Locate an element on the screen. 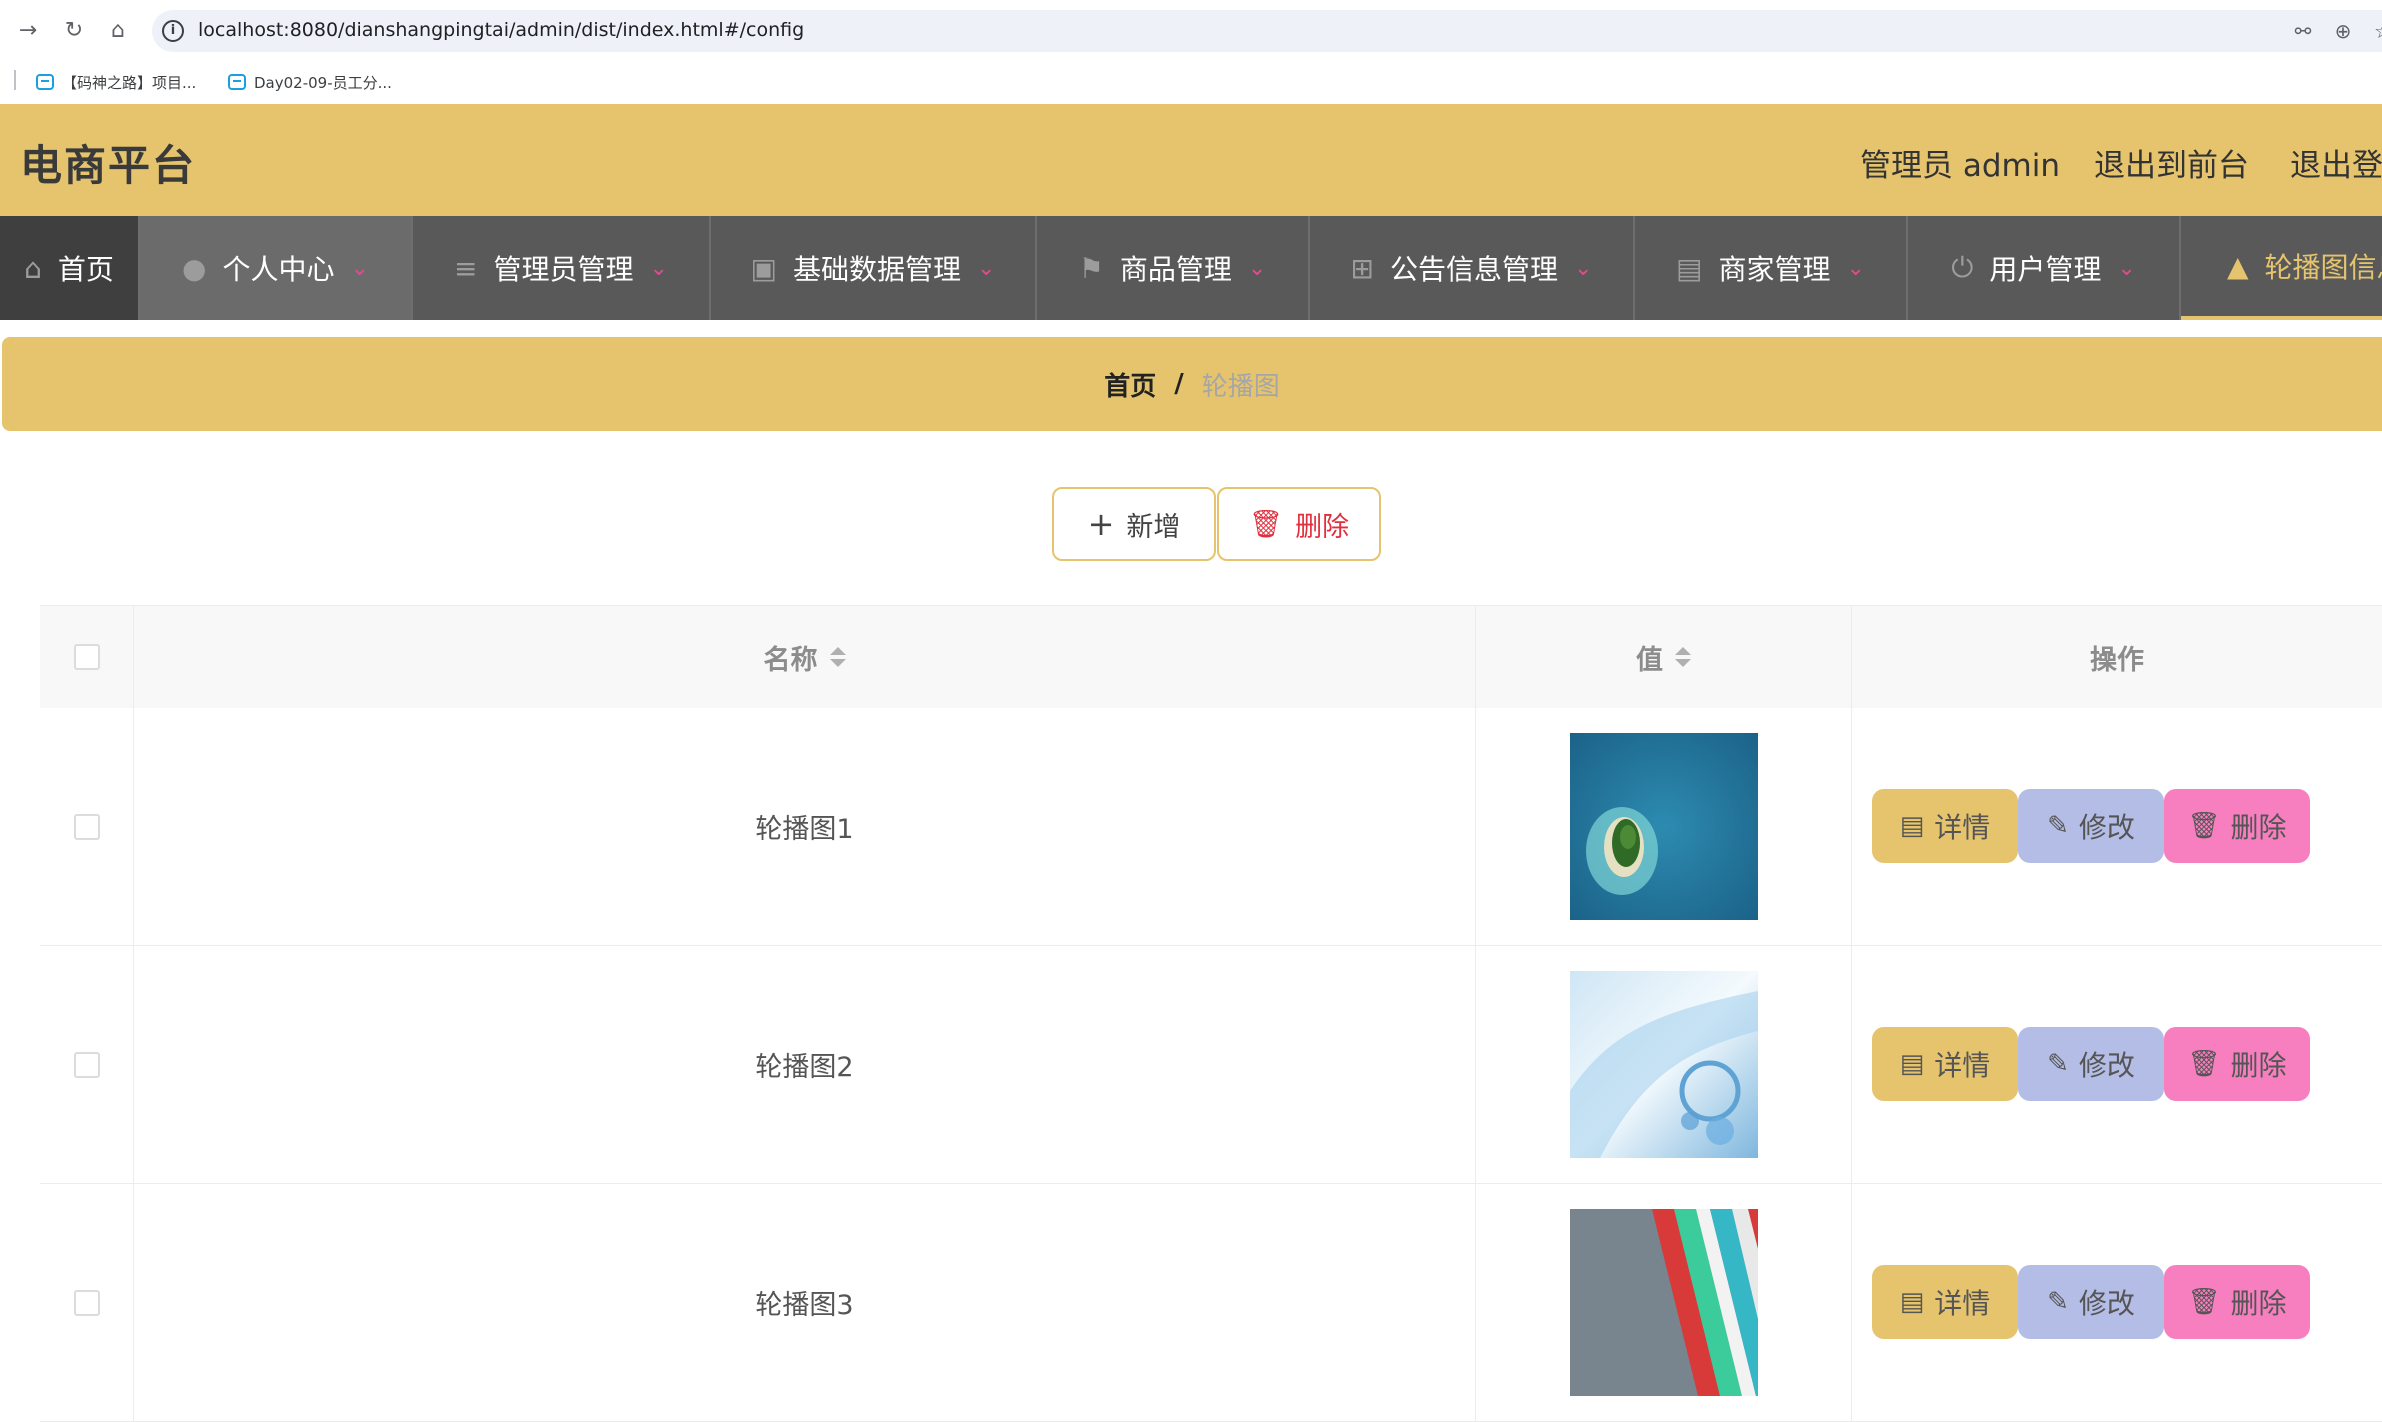 Image resolution: width=2382 pixels, height=1422 pixels. password-key-icon: ⚯ is located at coordinates (2303, 31).